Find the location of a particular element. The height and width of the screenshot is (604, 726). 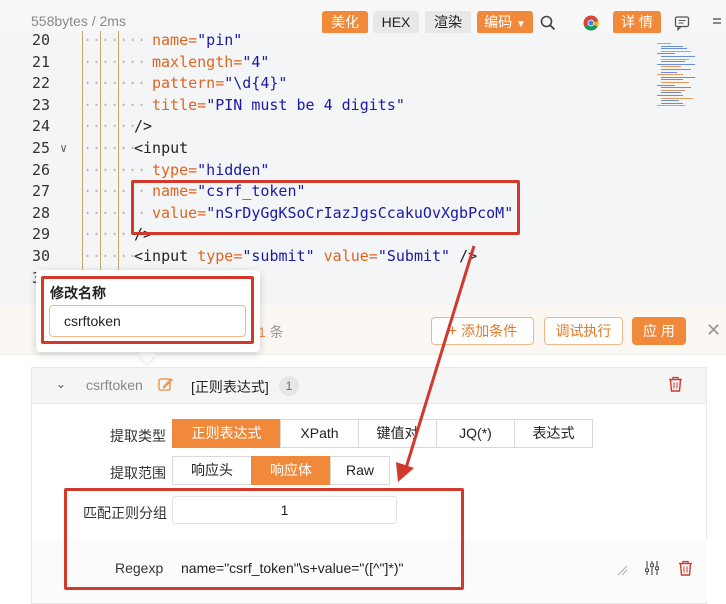

code-text: type="hidden" is located at coordinates (211, 169).